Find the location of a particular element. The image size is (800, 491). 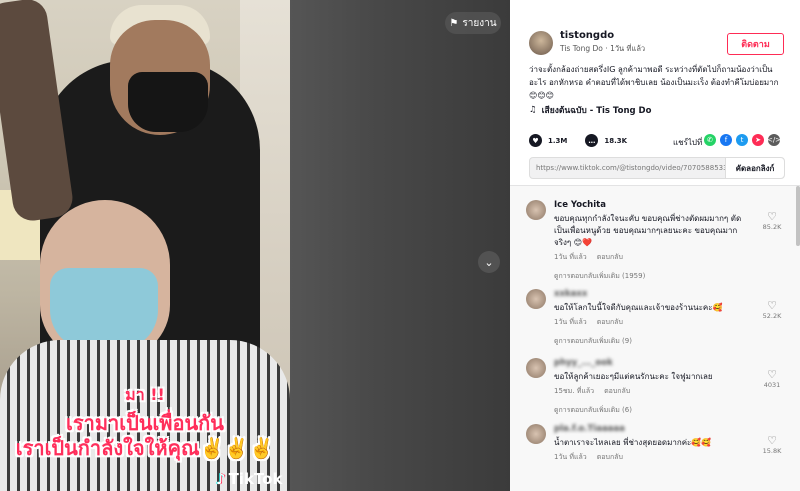

share-icons: ✆ f t ➤ </> is located at coordinates (742, 140).